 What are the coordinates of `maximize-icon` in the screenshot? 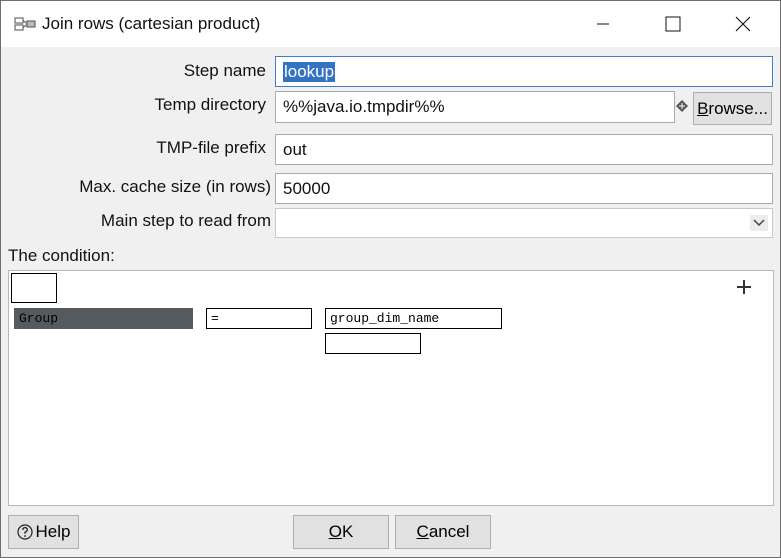 It's located at (673, 24).